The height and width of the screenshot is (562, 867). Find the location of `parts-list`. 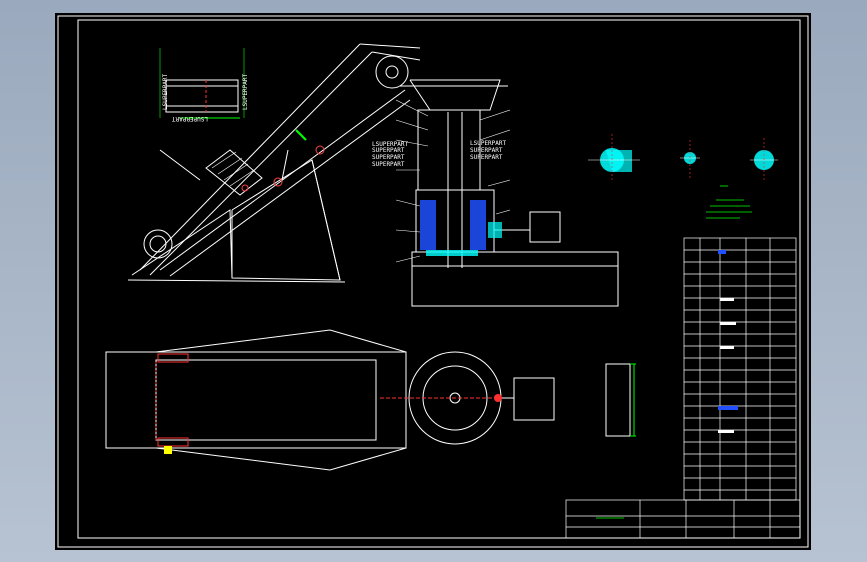

parts-list is located at coordinates (740, 369).